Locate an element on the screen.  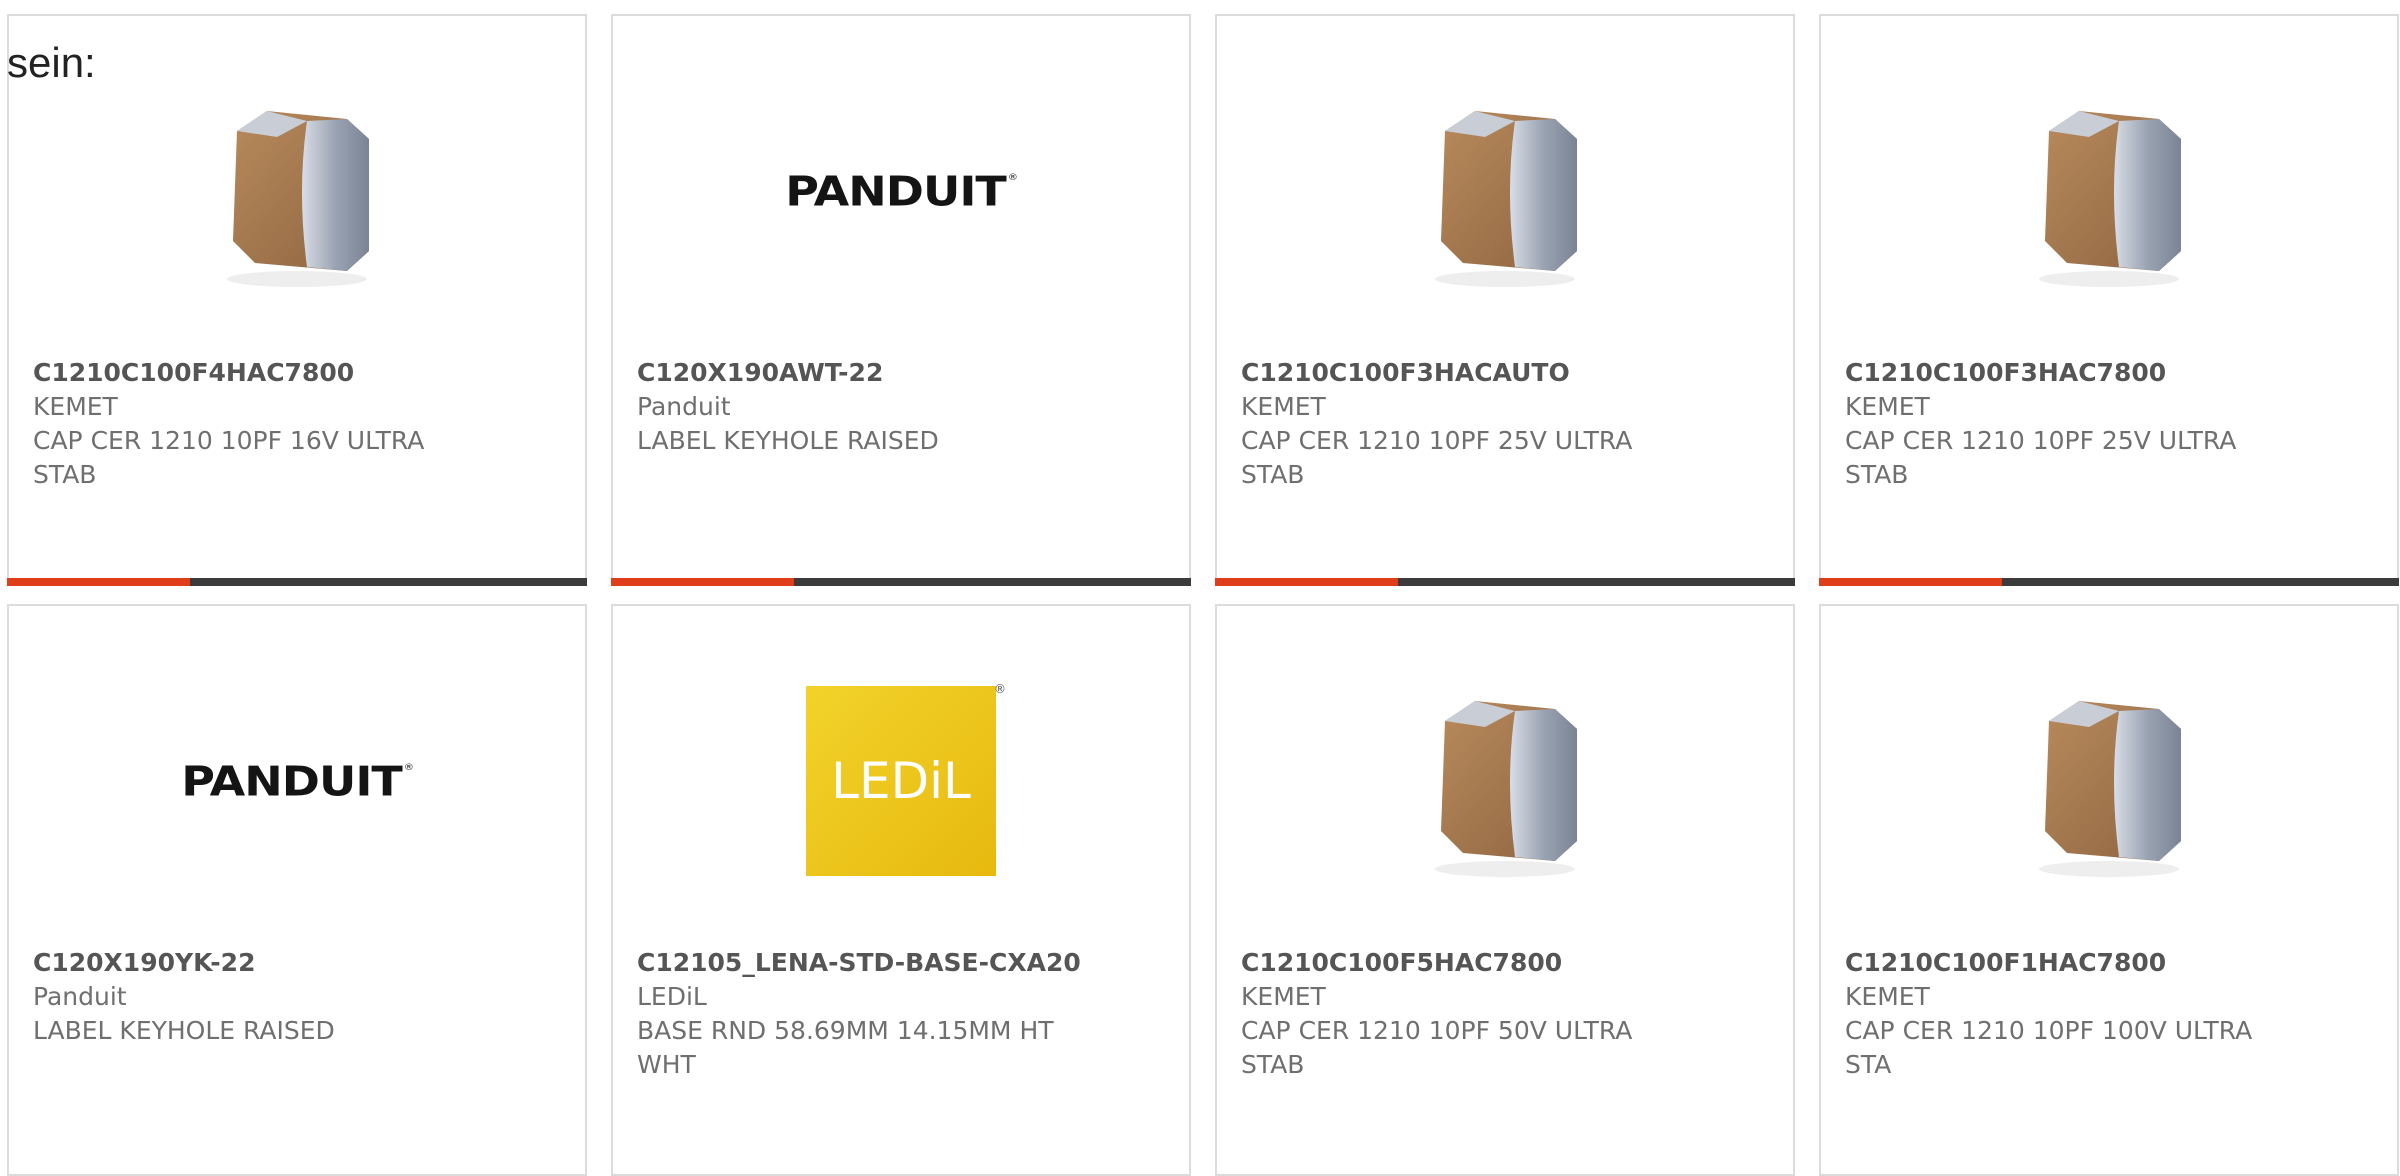
manufacturer: LEDiL is located at coordinates (672, 996).